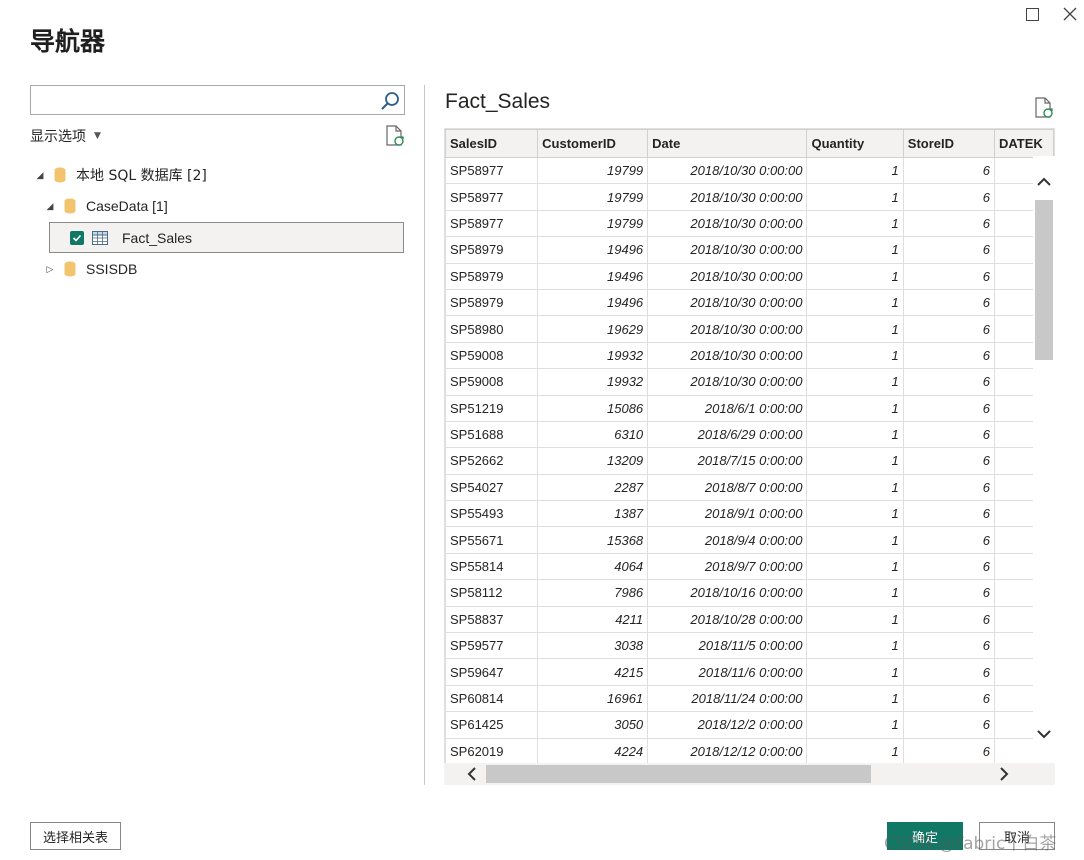 This screenshot has width=1084, height=860. Describe the element at coordinates (727, 672) in the screenshot. I see `table-cell: 2018/11/6 0:00:00` at that location.